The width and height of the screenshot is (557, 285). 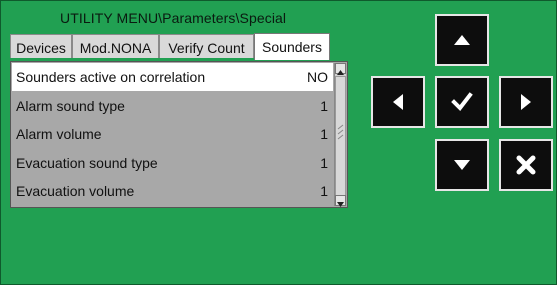 What do you see at coordinates (340, 69) in the screenshot?
I see `scroll-up-button` at bounding box center [340, 69].